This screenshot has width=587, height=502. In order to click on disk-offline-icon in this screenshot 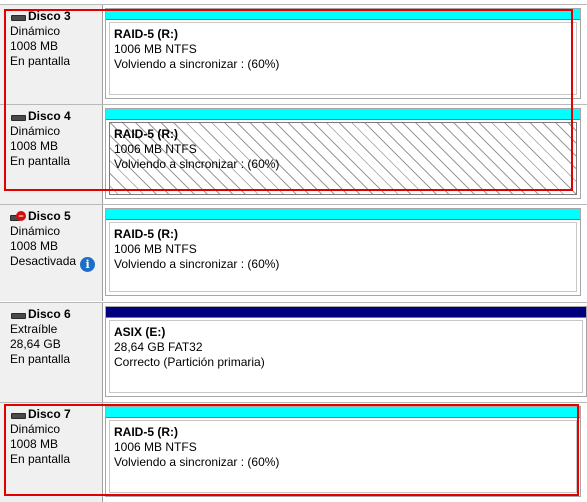, I will do `click(18, 216)`.